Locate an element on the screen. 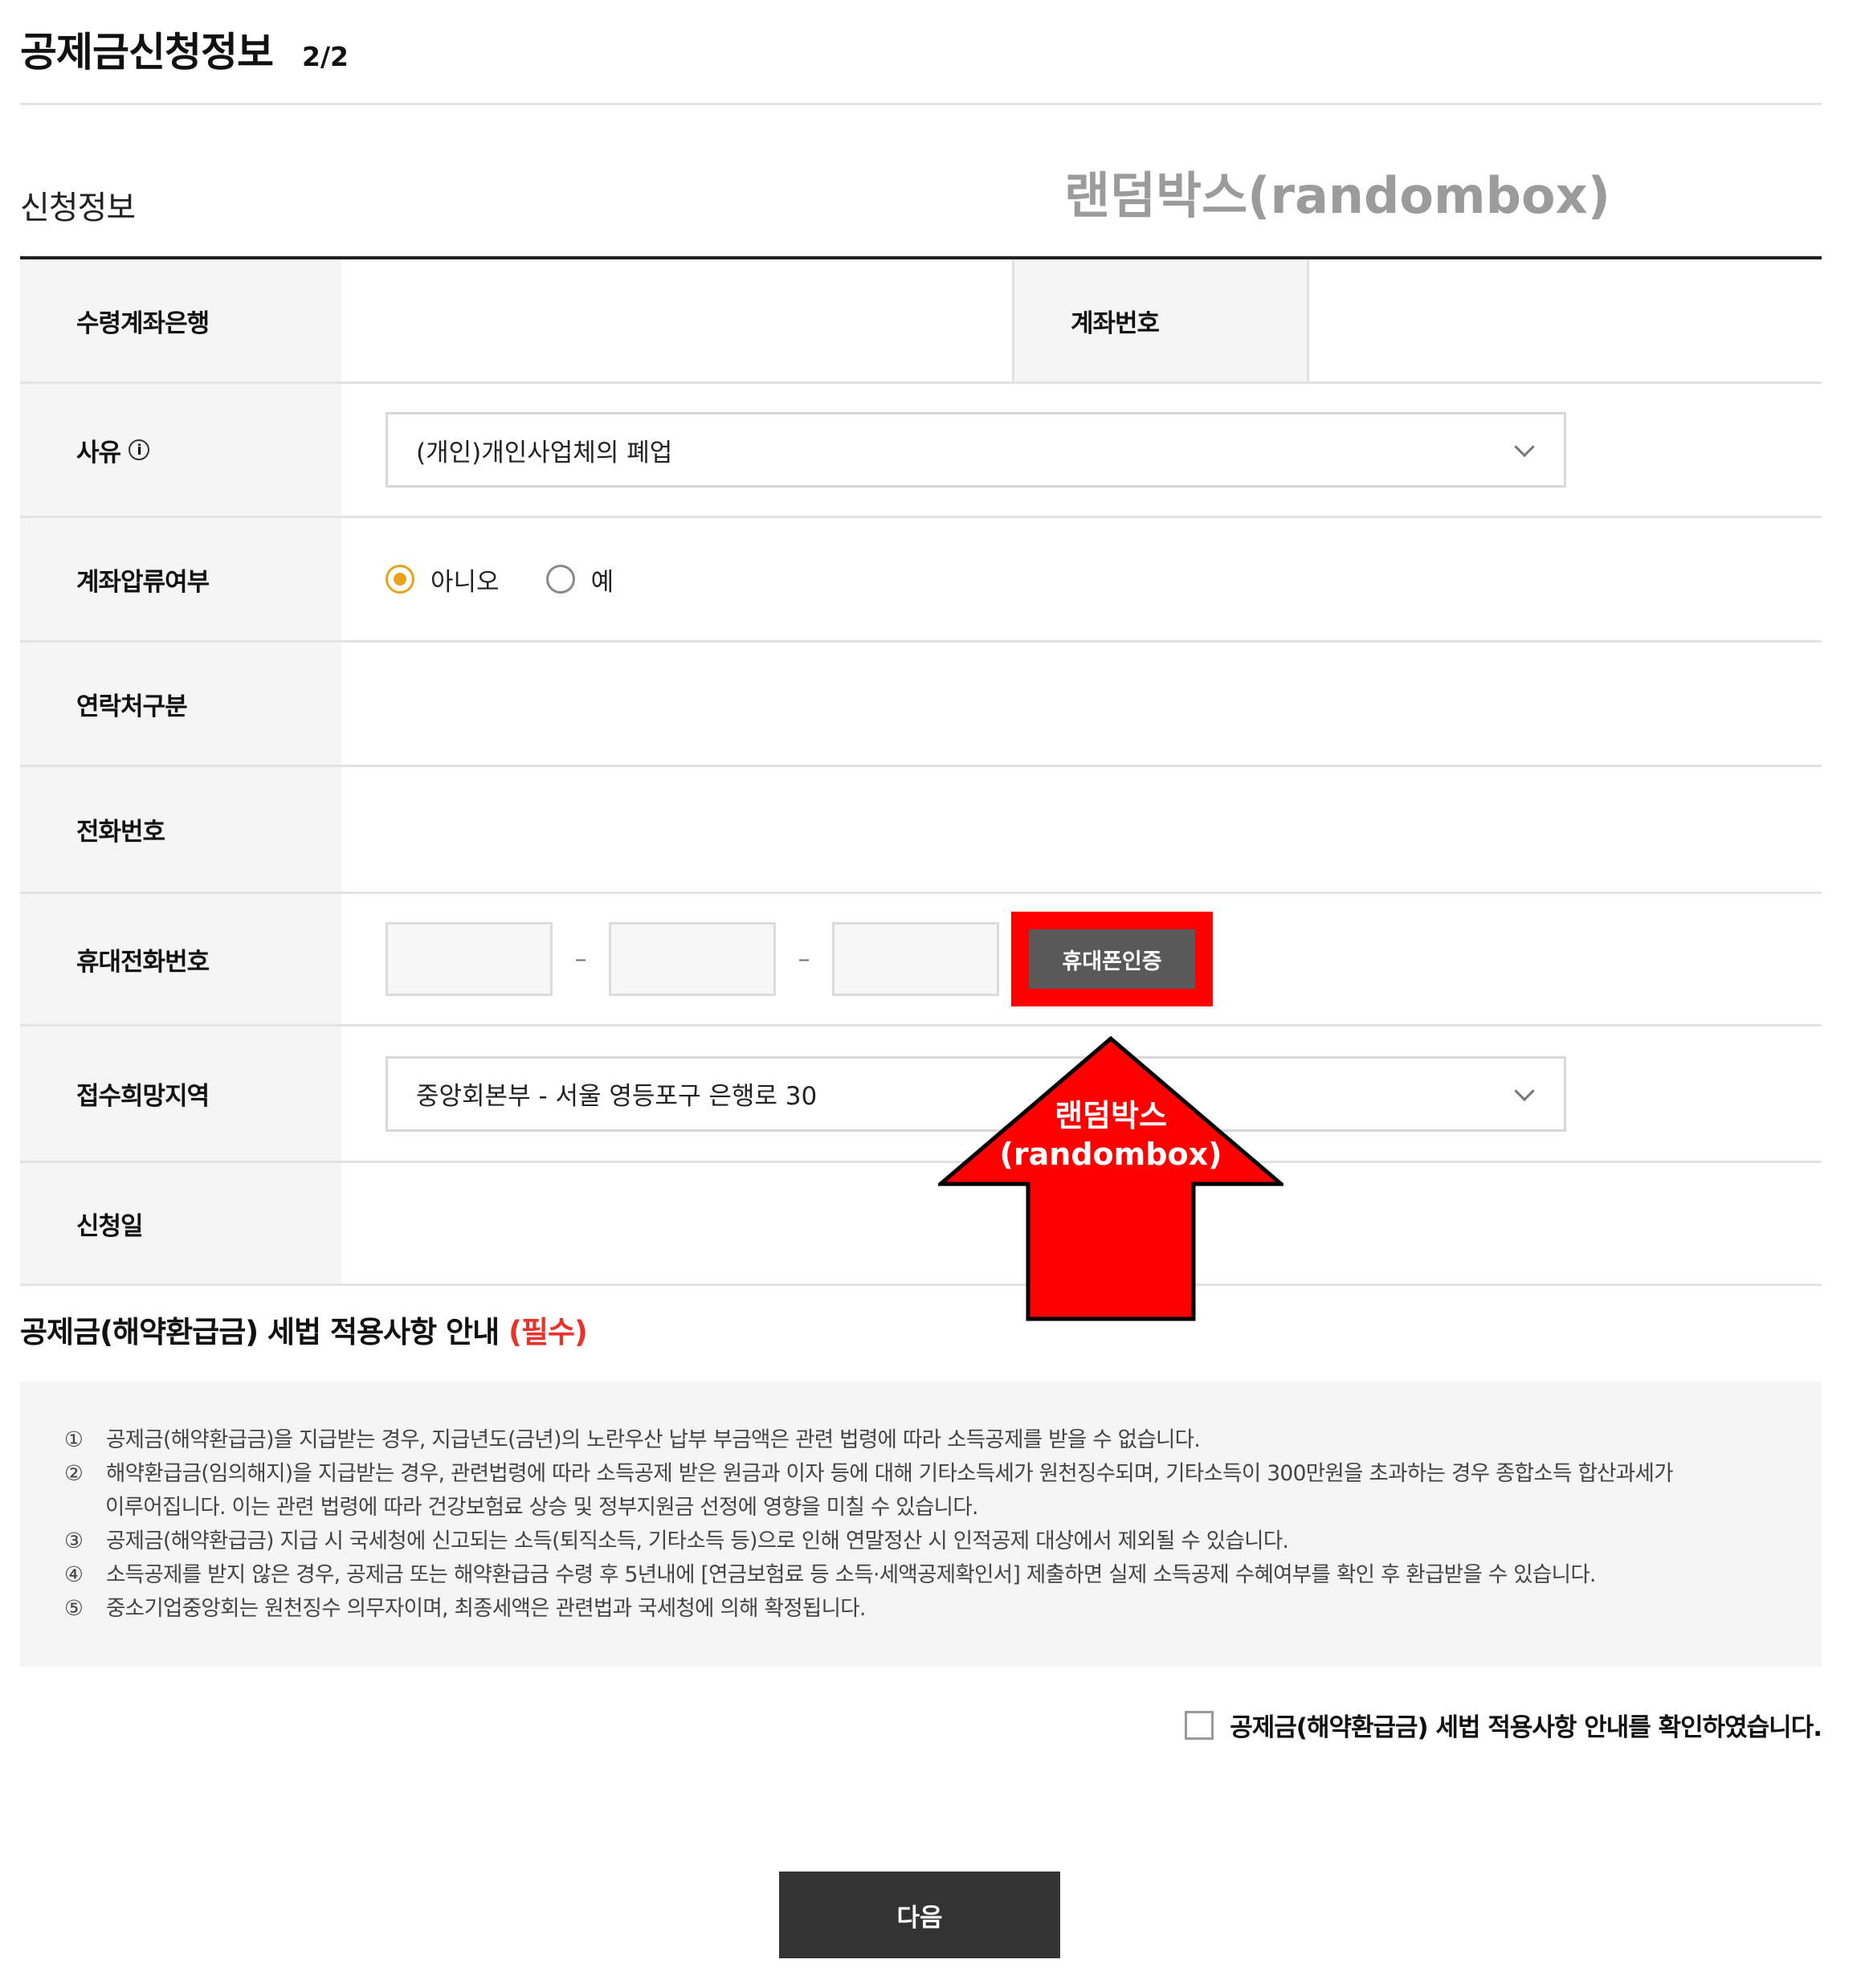 This screenshot has height=1988, width=1869. reason-selected-value: (개인)개인사업체의 폐업 is located at coordinates (544, 452).